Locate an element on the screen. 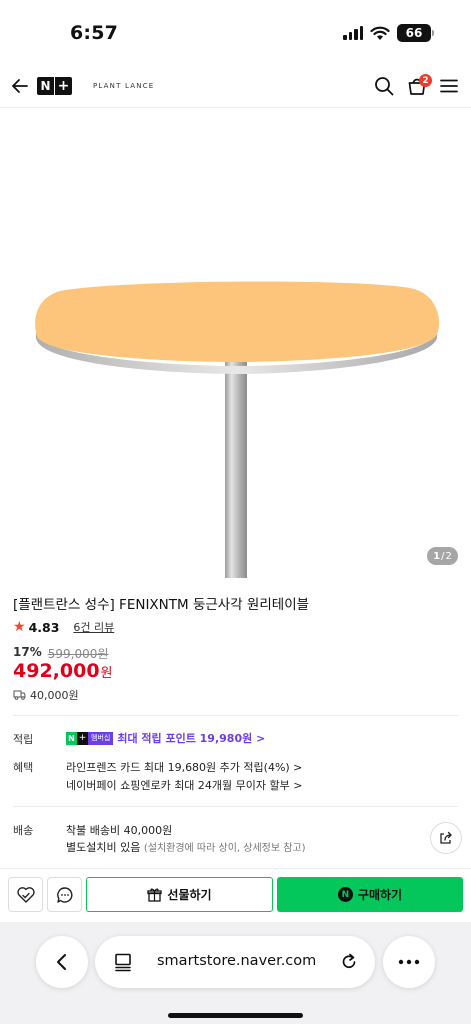  browser-toolbar: smartstore.naver.com is located at coordinates (235, 973).